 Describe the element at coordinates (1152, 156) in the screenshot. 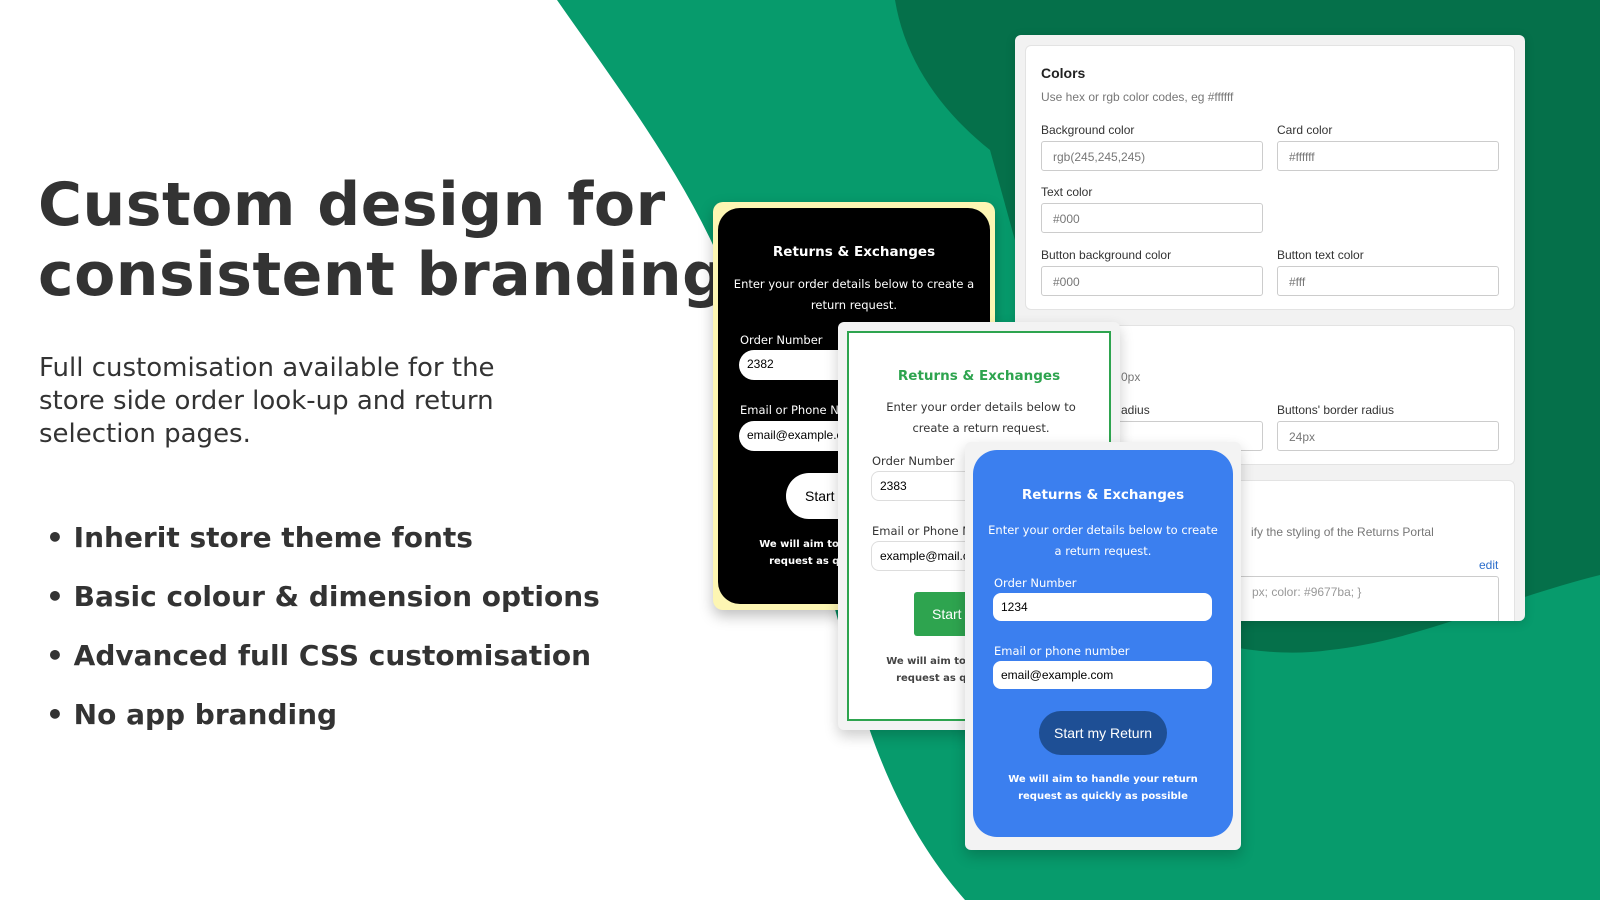

I see `background-color-input: rgb(245,245,245)` at that location.